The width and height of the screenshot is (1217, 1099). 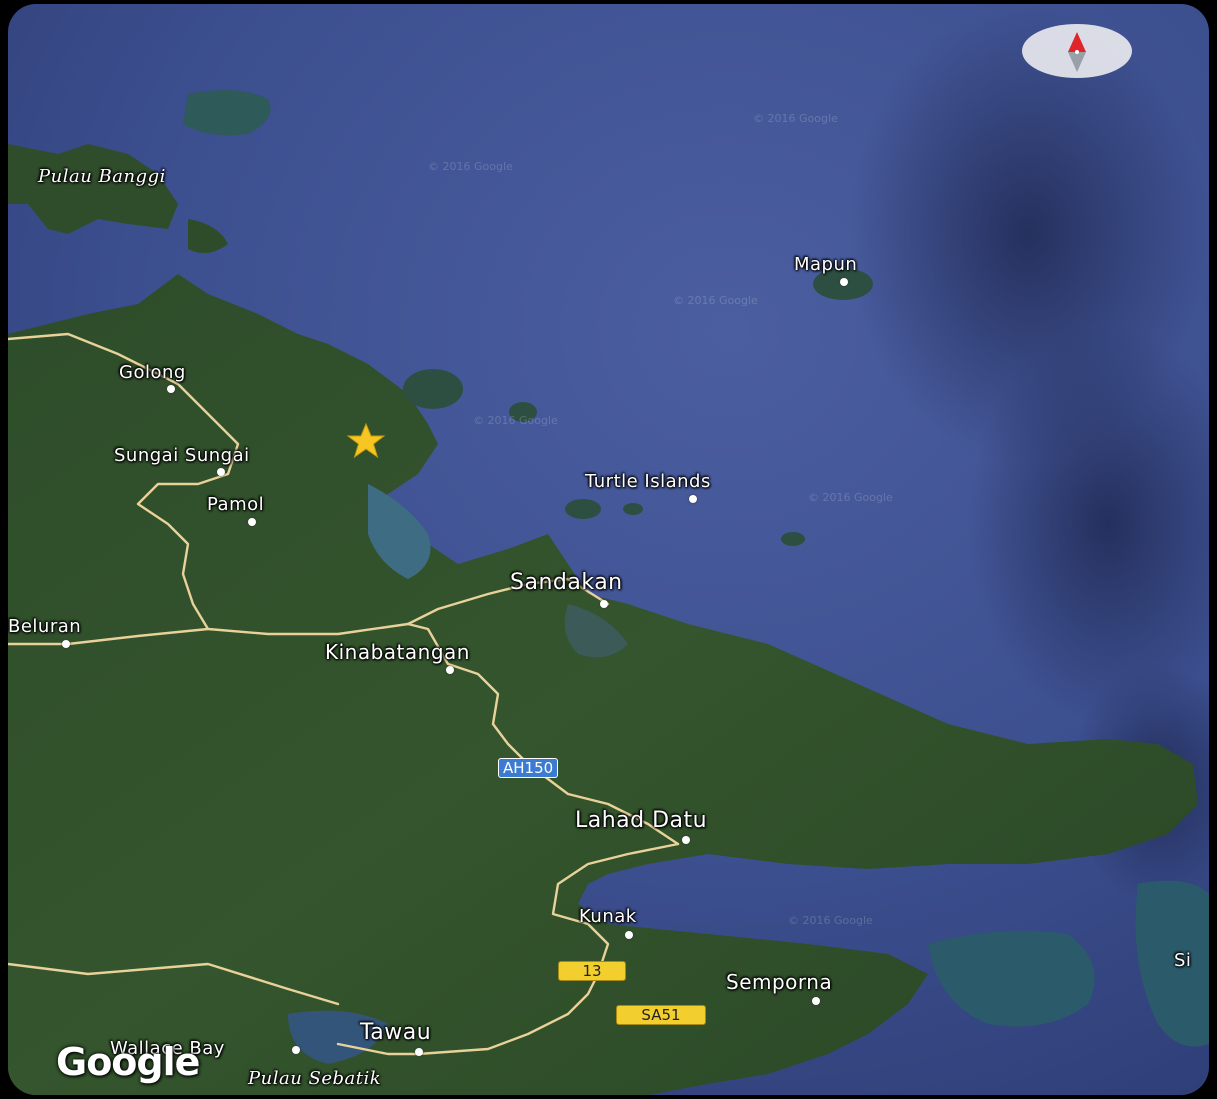 I want to click on compass-button, so click(x=1077, y=51).